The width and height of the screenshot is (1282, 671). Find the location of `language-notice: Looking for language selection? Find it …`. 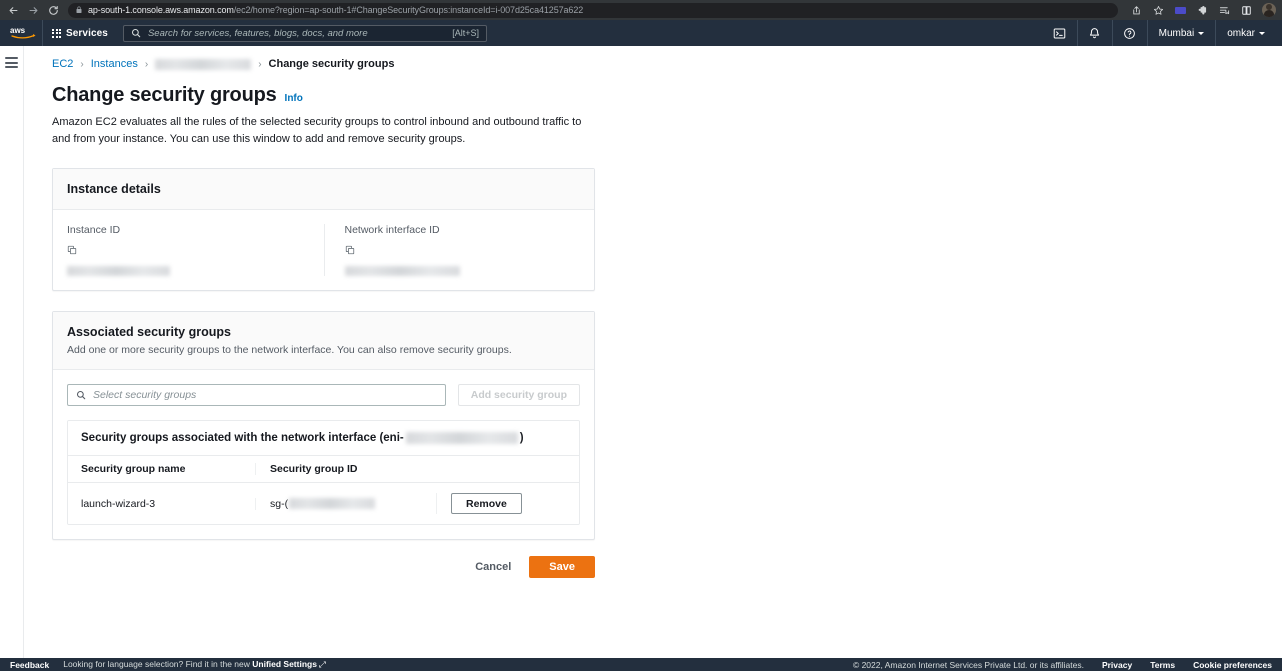

language-notice: Looking for language selection? Find it … is located at coordinates (194, 664).